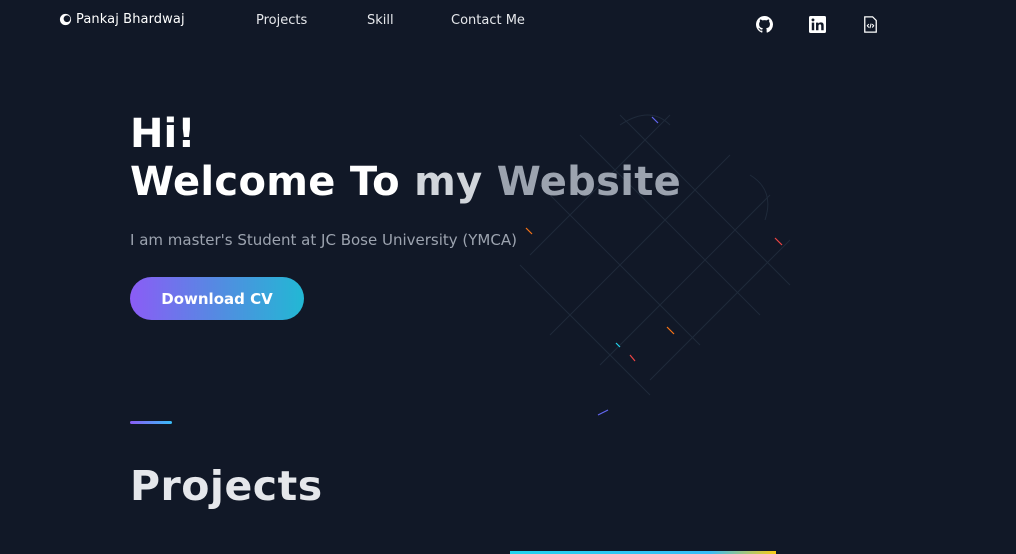 This screenshot has width=1016, height=554. I want to click on section-divider, so click(151, 422).